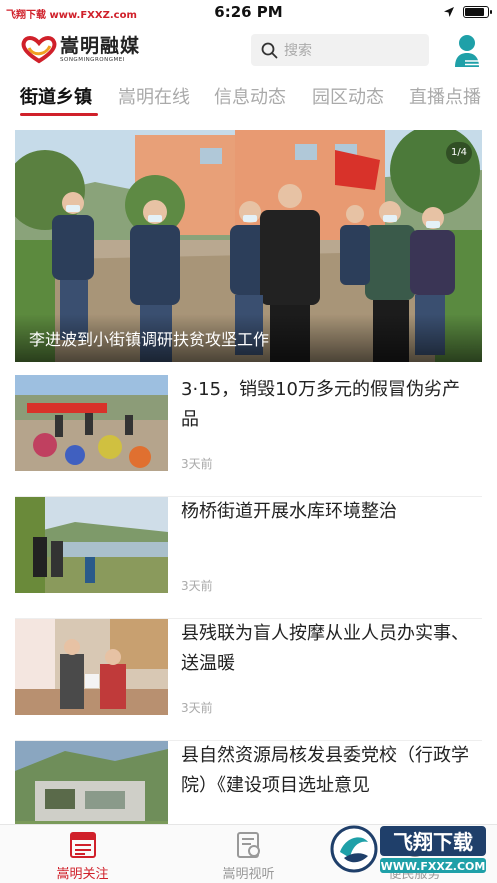  Describe the element at coordinates (248, 558) in the screenshot. I see `news-item: 杨桥街道开展水库环境整治 3天前` at that location.